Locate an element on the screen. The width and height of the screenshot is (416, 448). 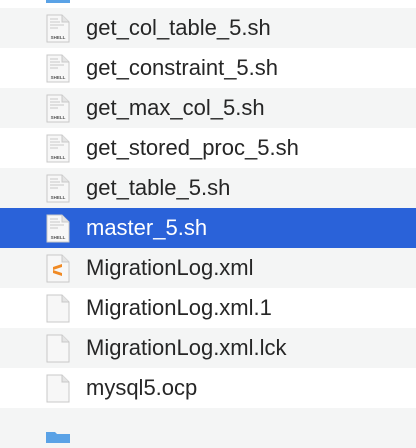
sublime-document-icon is located at coordinates (58, 268).